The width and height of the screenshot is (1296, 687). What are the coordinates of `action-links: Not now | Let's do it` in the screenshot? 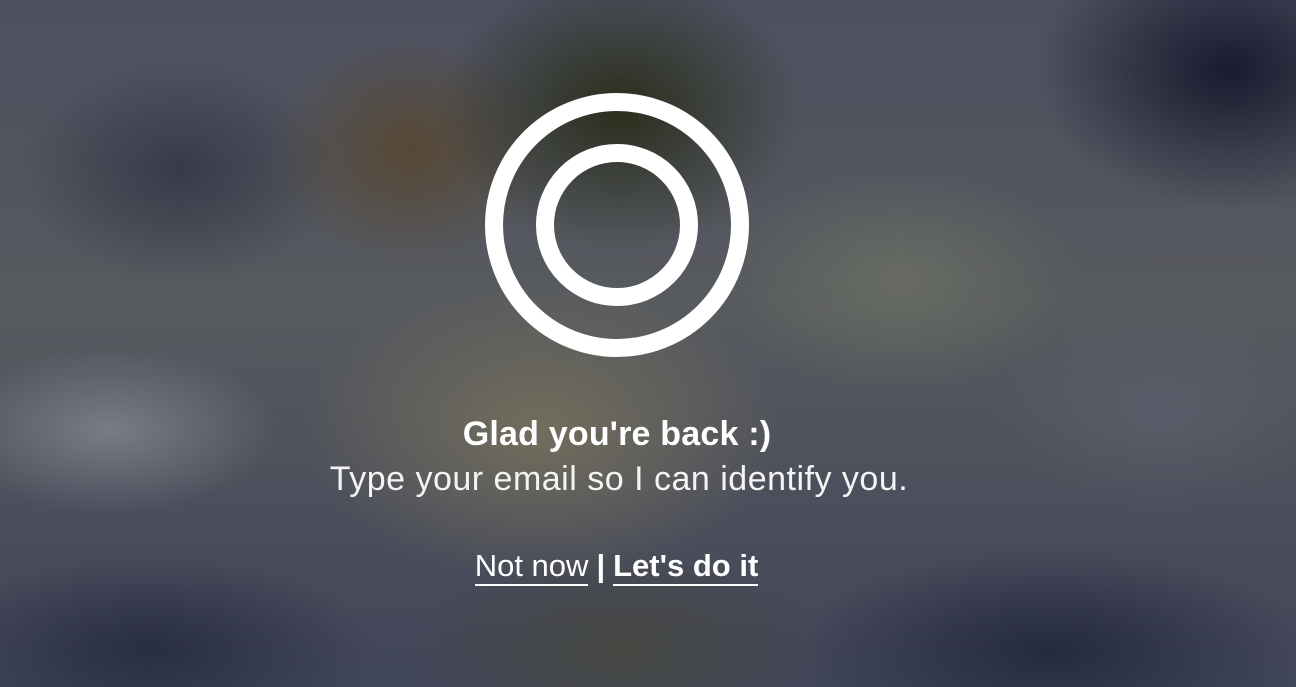 It's located at (616, 566).